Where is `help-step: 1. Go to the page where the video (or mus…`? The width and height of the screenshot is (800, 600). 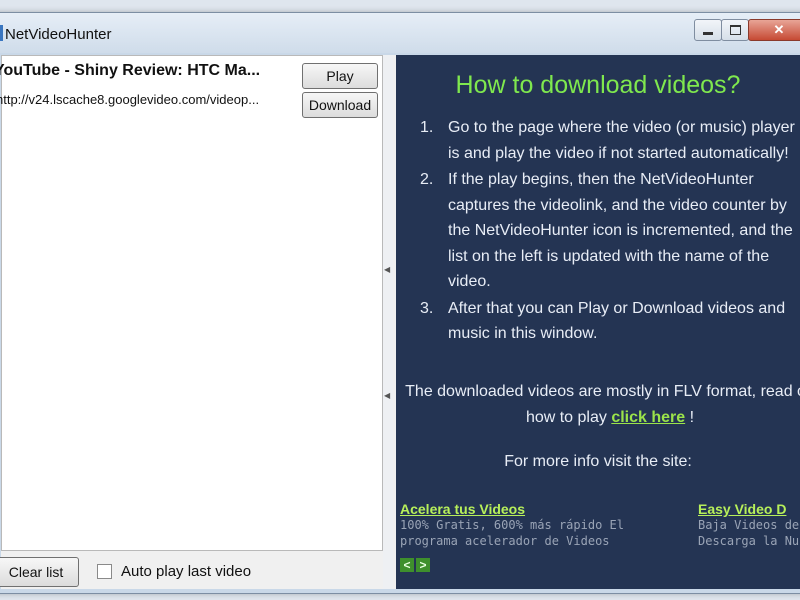 help-step: 1. Go to the page where the video (or mus… is located at coordinates (610, 140).